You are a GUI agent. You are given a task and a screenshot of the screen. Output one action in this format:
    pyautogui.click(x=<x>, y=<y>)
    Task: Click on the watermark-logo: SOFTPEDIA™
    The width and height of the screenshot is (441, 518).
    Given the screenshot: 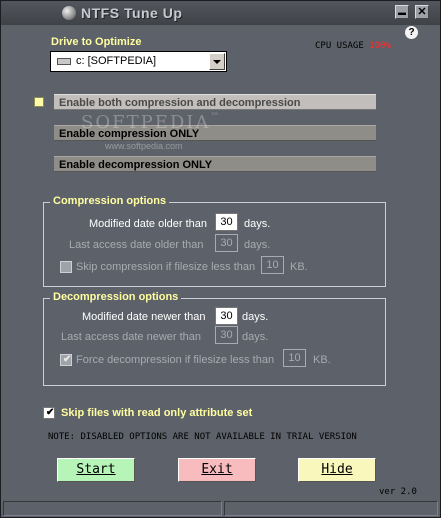 What is the action you would take?
    pyautogui.click(x=151, y=122)
    